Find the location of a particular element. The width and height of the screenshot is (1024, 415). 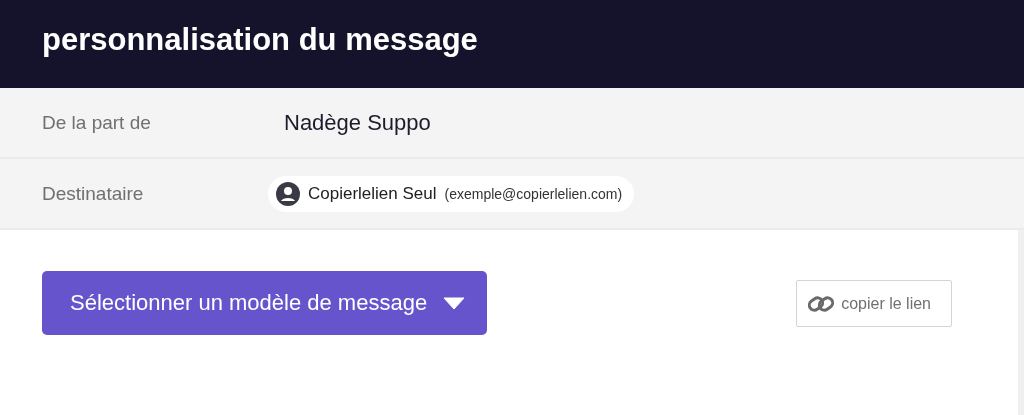

sender-name: Nadège Suppo is located at coordinates (357, 122).